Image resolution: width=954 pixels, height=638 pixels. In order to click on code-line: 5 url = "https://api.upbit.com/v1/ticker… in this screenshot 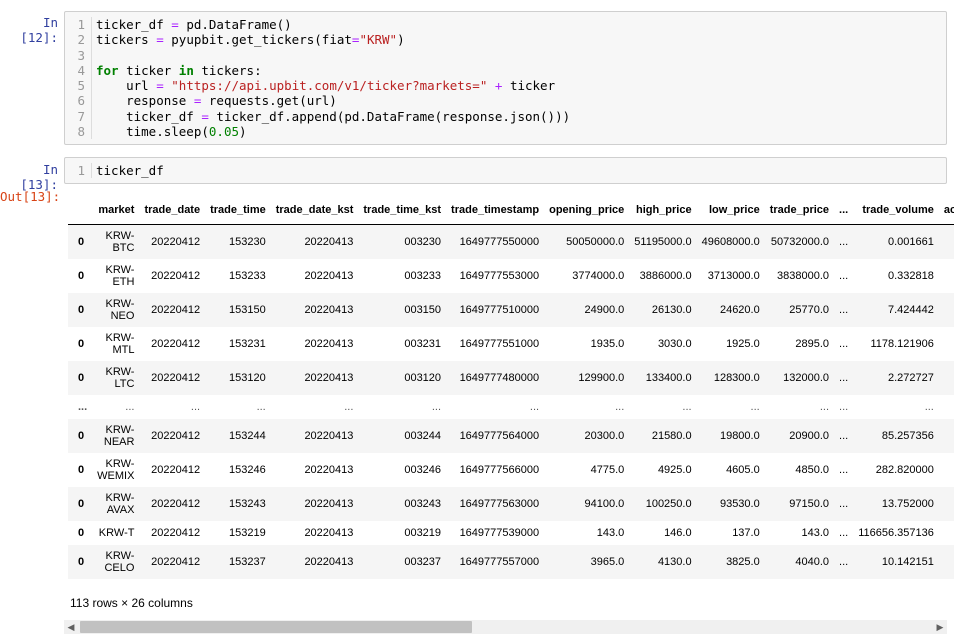, I will do `click(505, 86)`.